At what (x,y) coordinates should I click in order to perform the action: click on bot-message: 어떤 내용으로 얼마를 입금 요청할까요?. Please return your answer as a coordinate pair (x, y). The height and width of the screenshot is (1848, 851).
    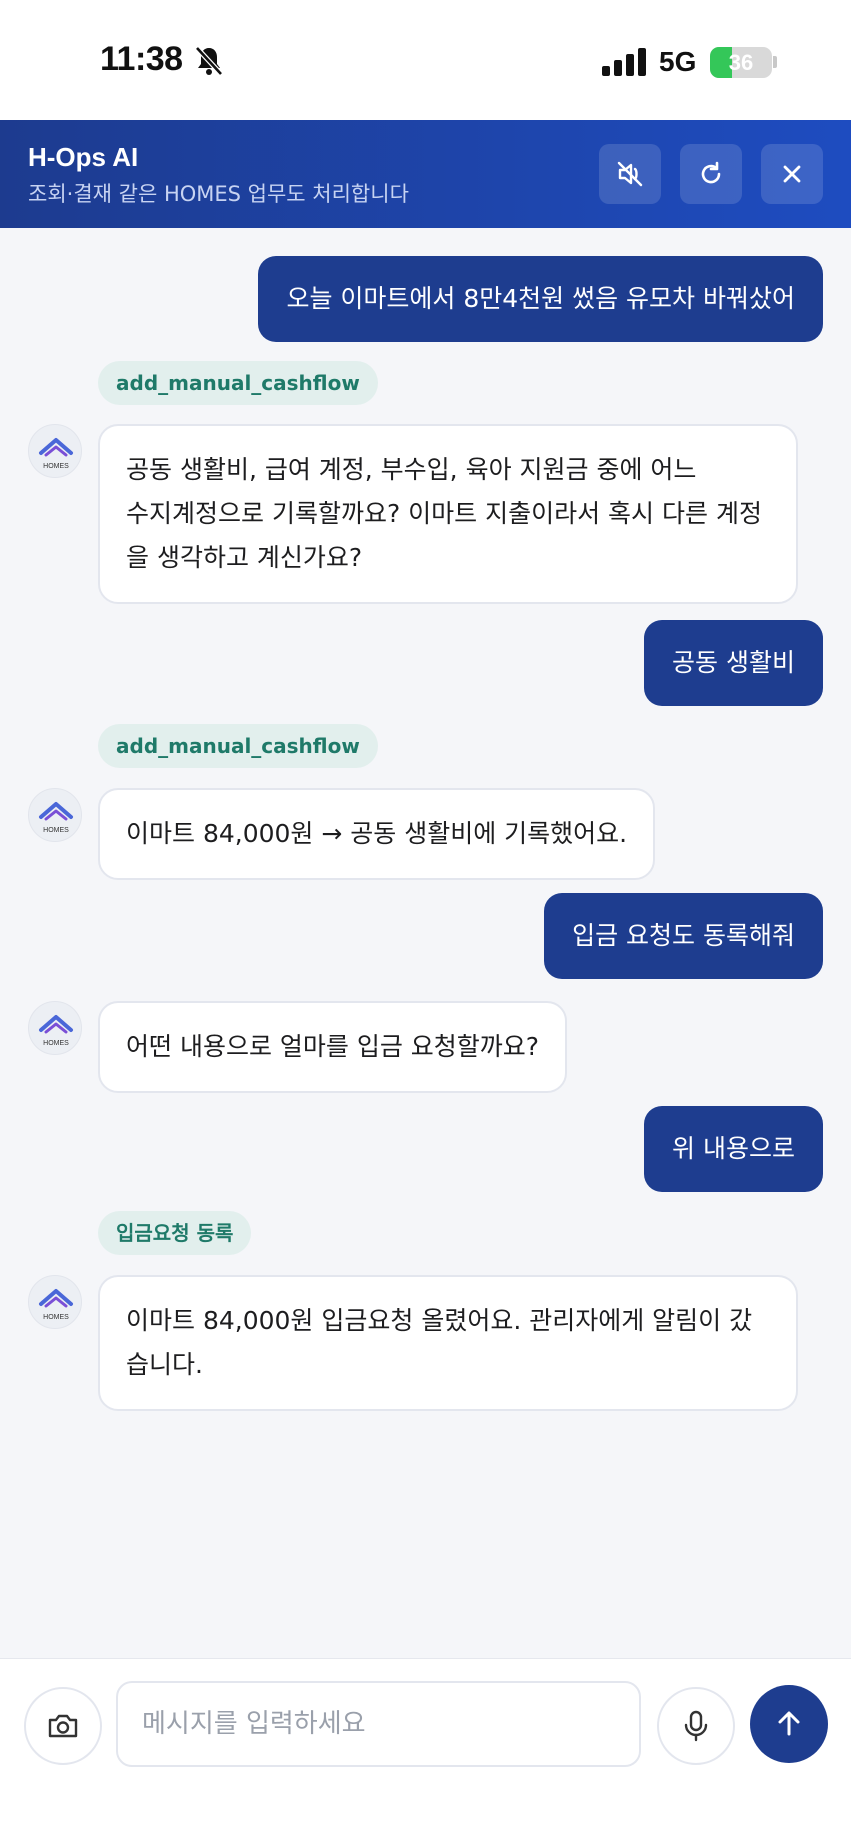
    Looking at the image, I should click on (333, 1047).